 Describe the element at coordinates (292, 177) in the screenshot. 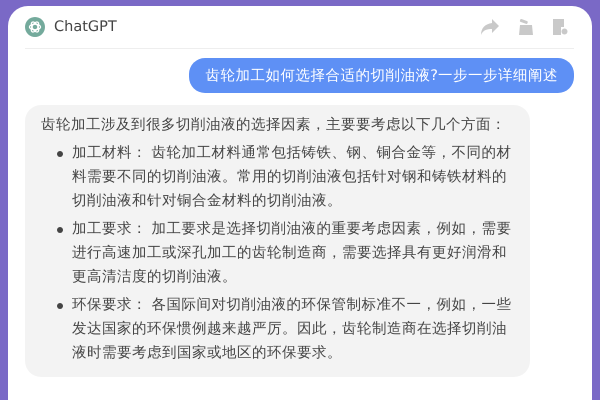

I see `list-item-text: 加工材料： 齿轮加工材料通常包括铸铁、钢、铜合金等，不同的材料需要不同的切削油液。常用的切削油液包括针对钢和铸铁材料的切削油液和针对铜合金材料的切削油液。` at that location.